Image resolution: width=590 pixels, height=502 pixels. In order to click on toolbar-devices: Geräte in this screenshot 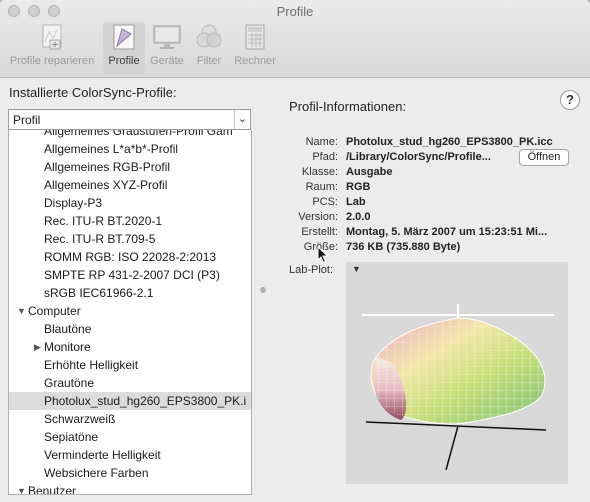, I will do `click(167, 48)`.